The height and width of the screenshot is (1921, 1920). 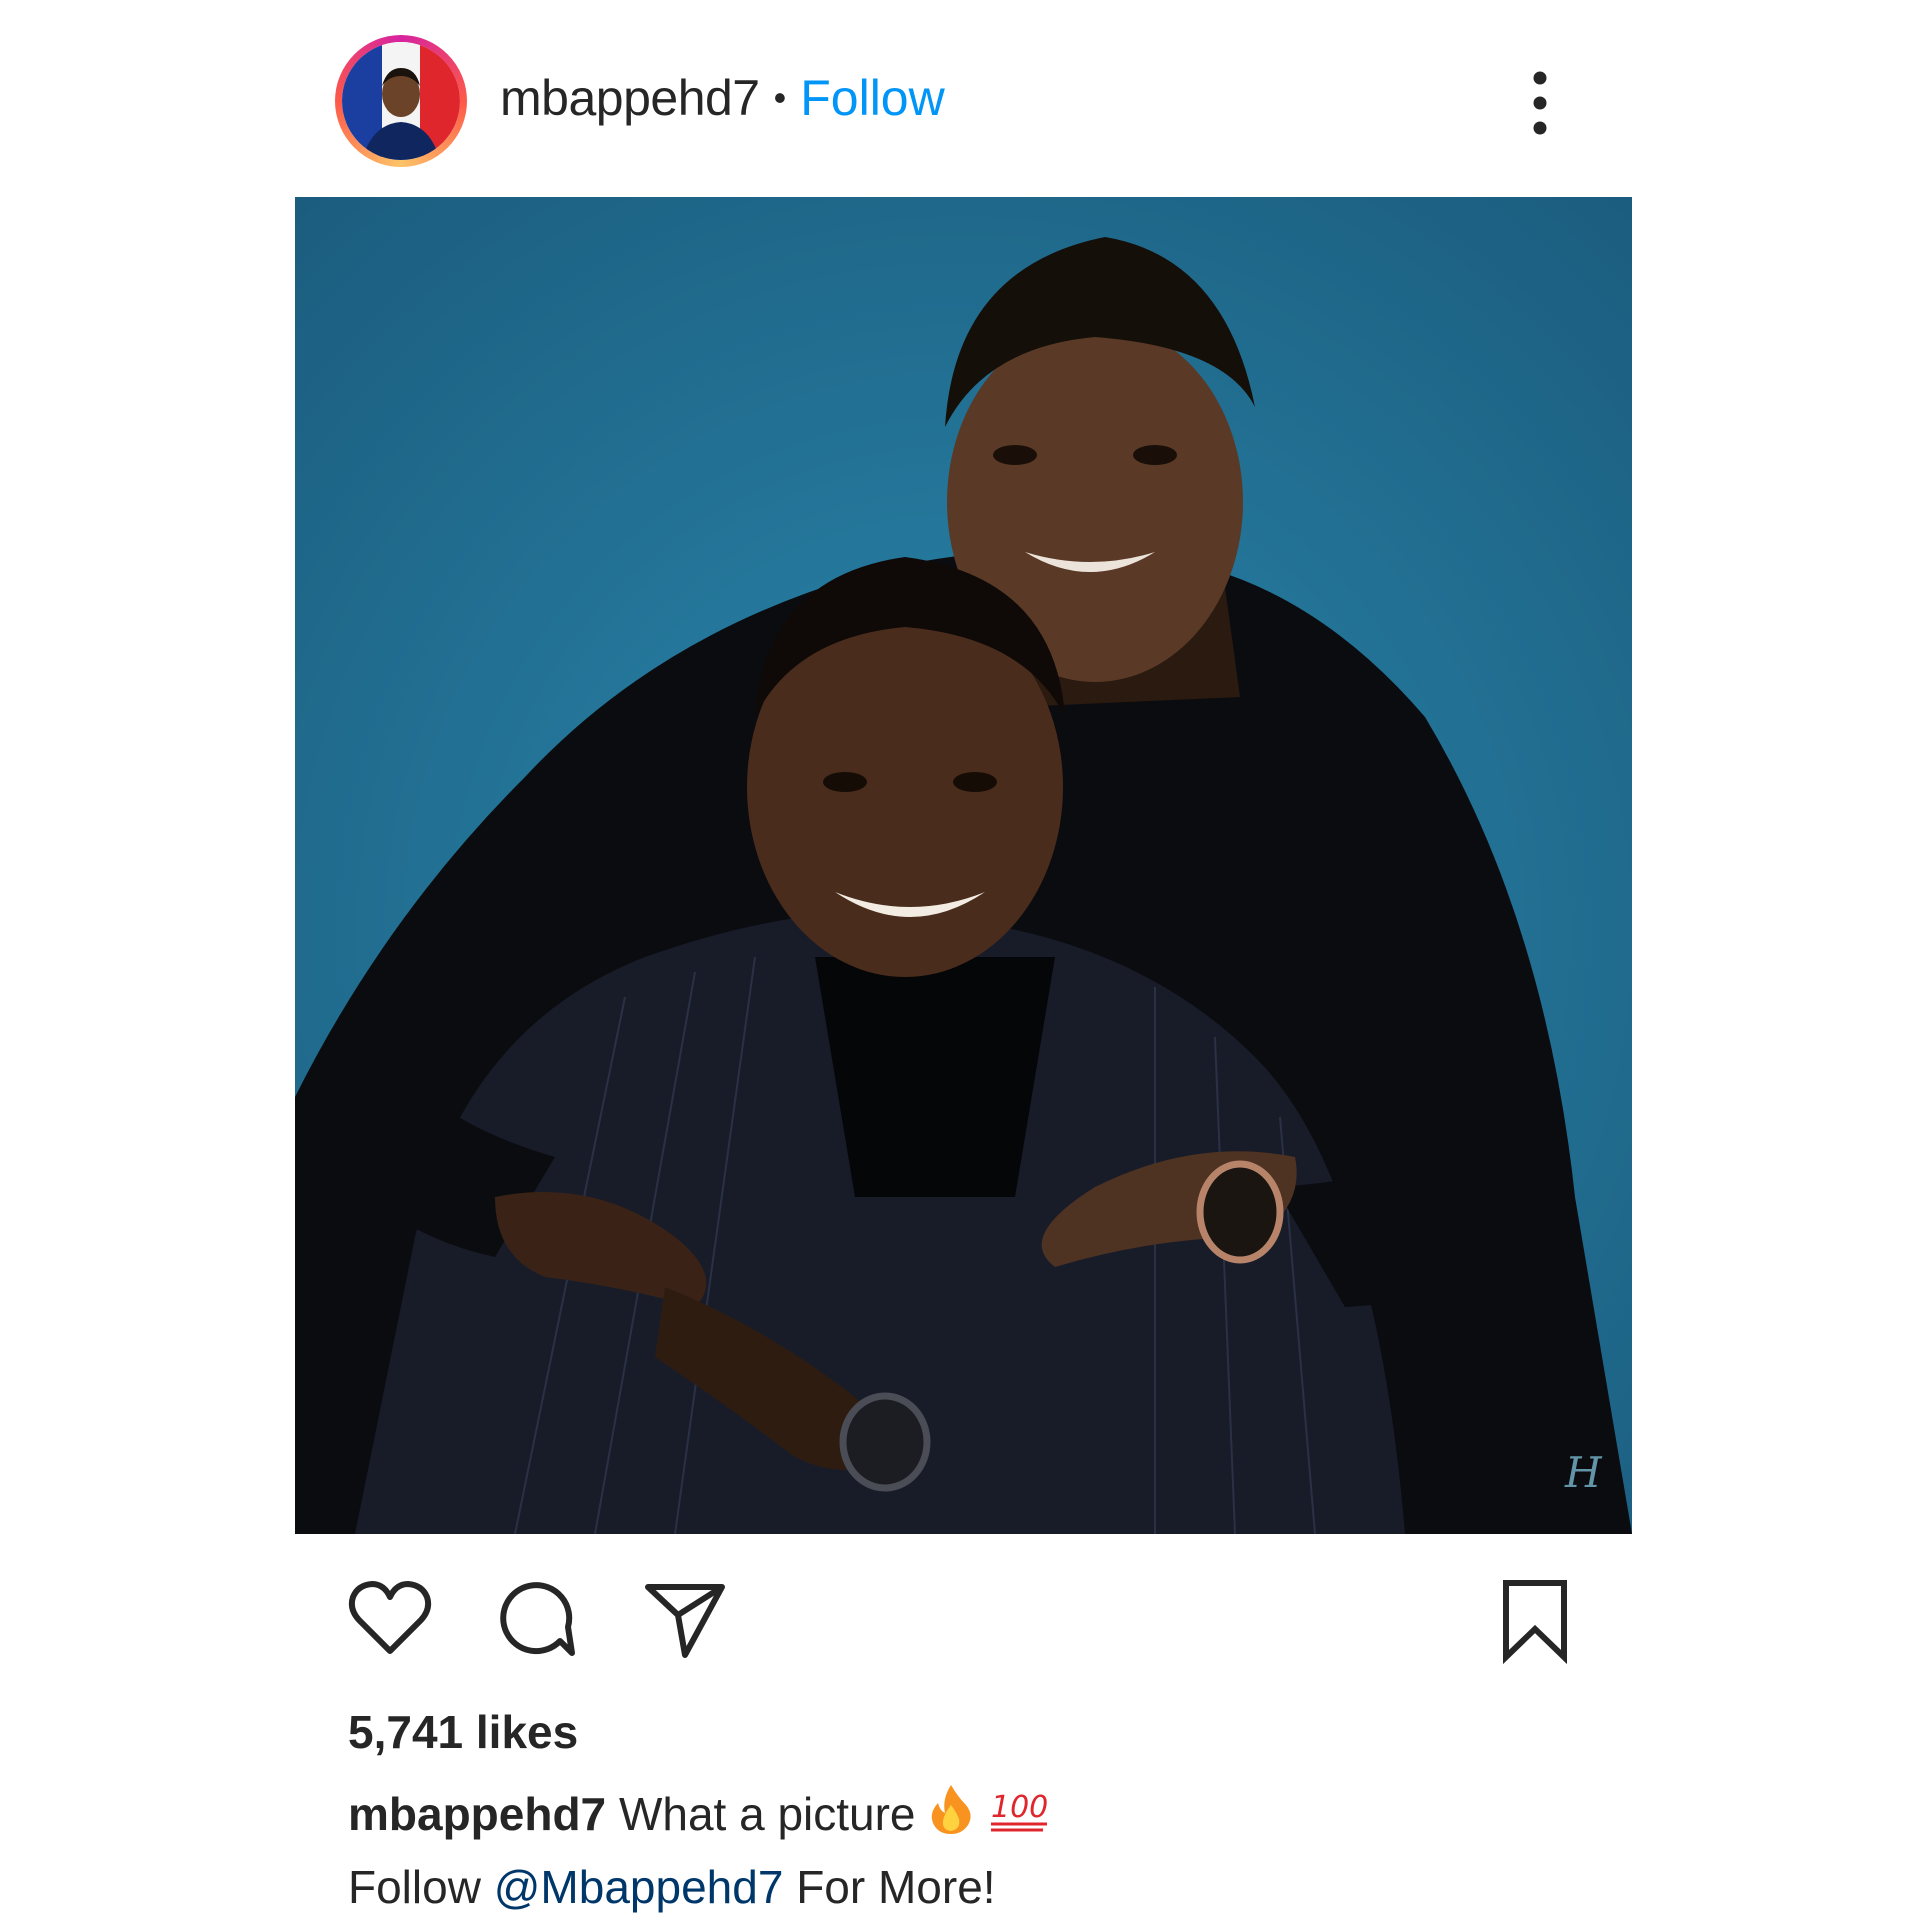 I want to click on avatar, so click(x=401, y=101).